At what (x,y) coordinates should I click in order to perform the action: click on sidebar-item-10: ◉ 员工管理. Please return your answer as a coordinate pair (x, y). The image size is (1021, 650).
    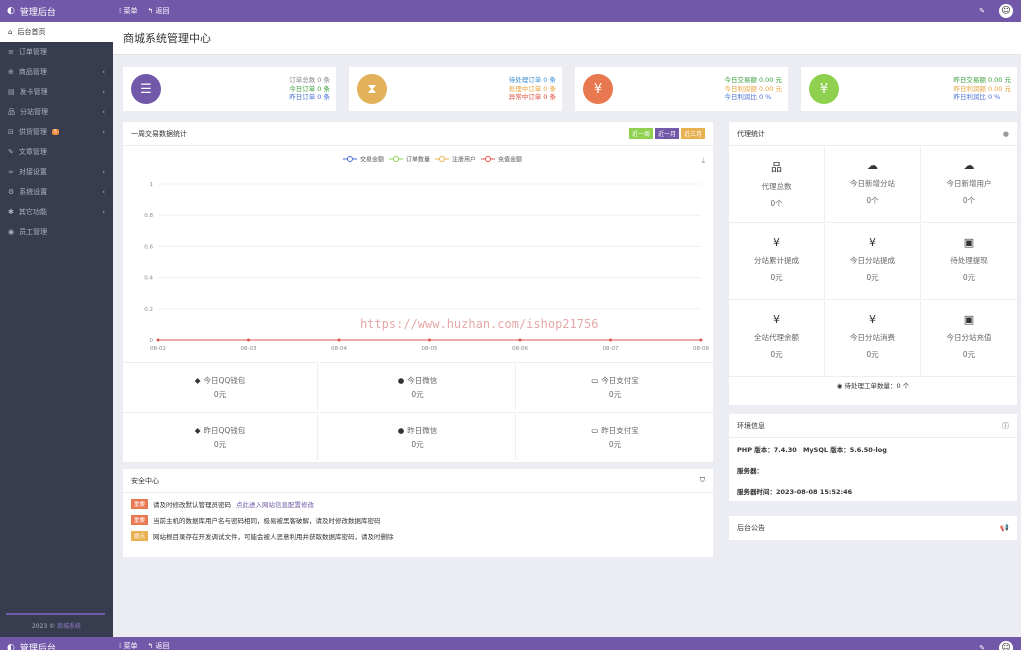
    Looking at the image, I should click on (56, 232).